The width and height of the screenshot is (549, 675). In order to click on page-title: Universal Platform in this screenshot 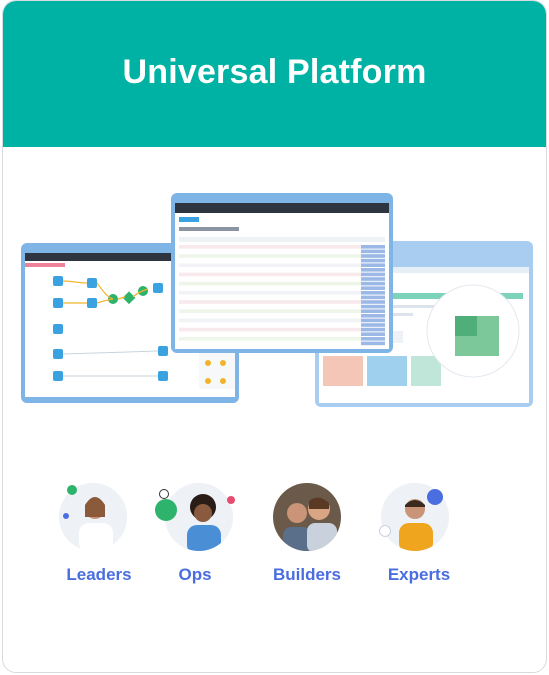, I will do `click(274, 72)`.